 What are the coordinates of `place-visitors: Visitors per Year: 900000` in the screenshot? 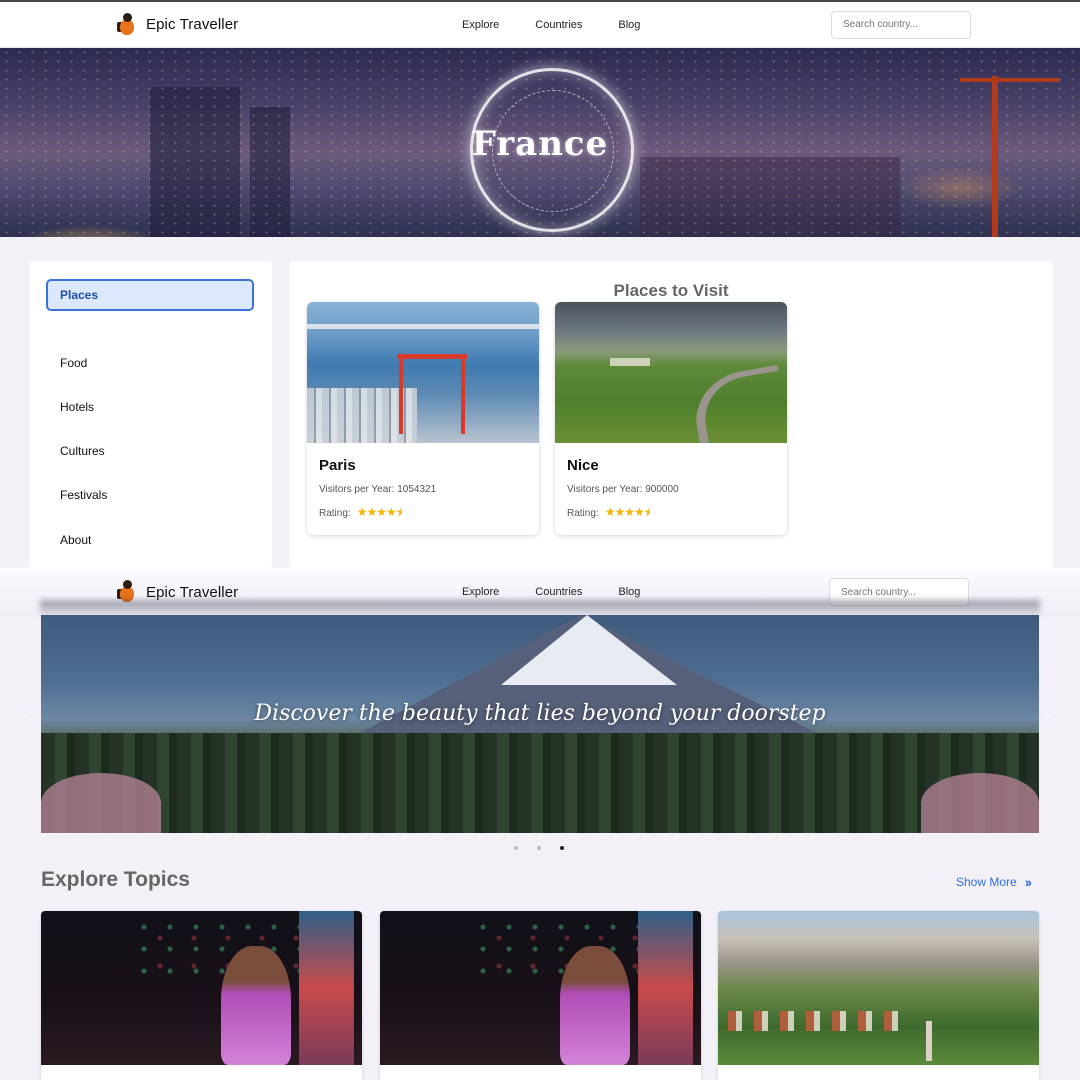 It's located at (623, 489).